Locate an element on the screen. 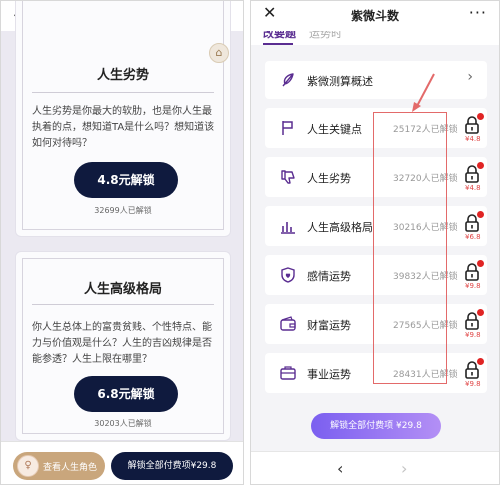 The image size is (500, 485). unlock-count: 30203人已解锁 is located at coordinates (123, 423).